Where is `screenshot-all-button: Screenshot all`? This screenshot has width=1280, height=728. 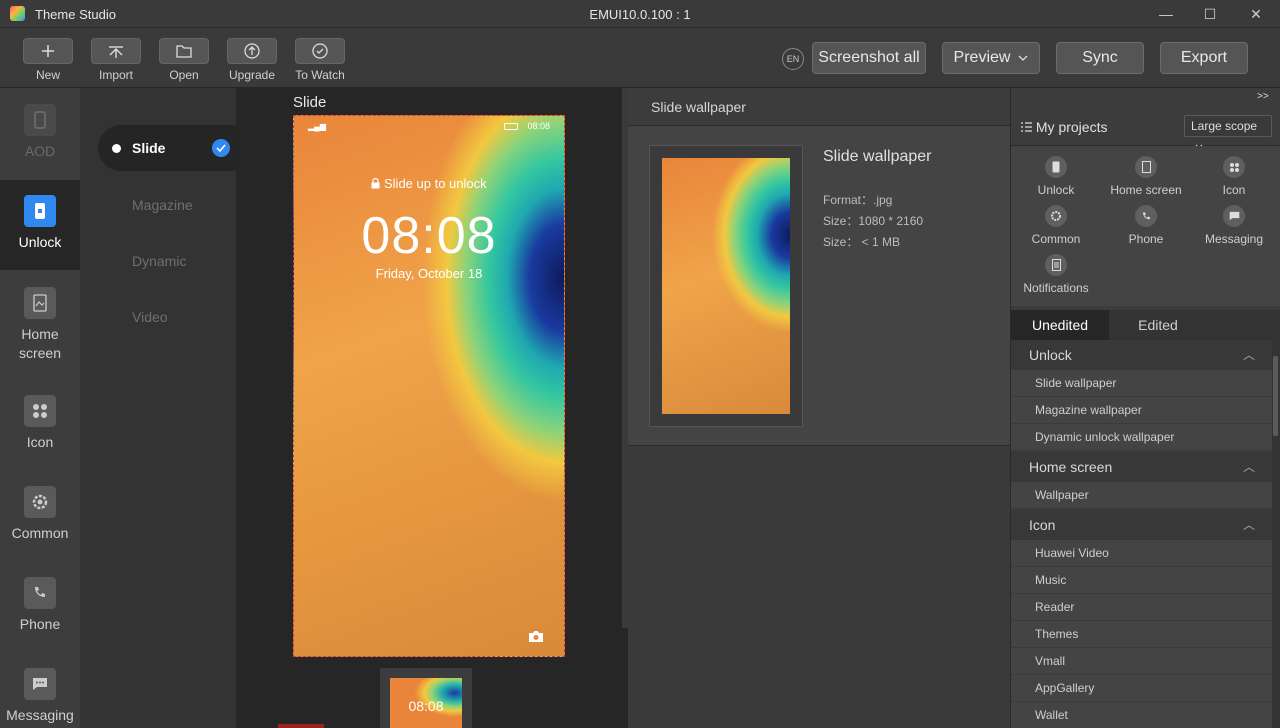
screenshot-all-button: Screenshot all is located at coordinates (869, 58).